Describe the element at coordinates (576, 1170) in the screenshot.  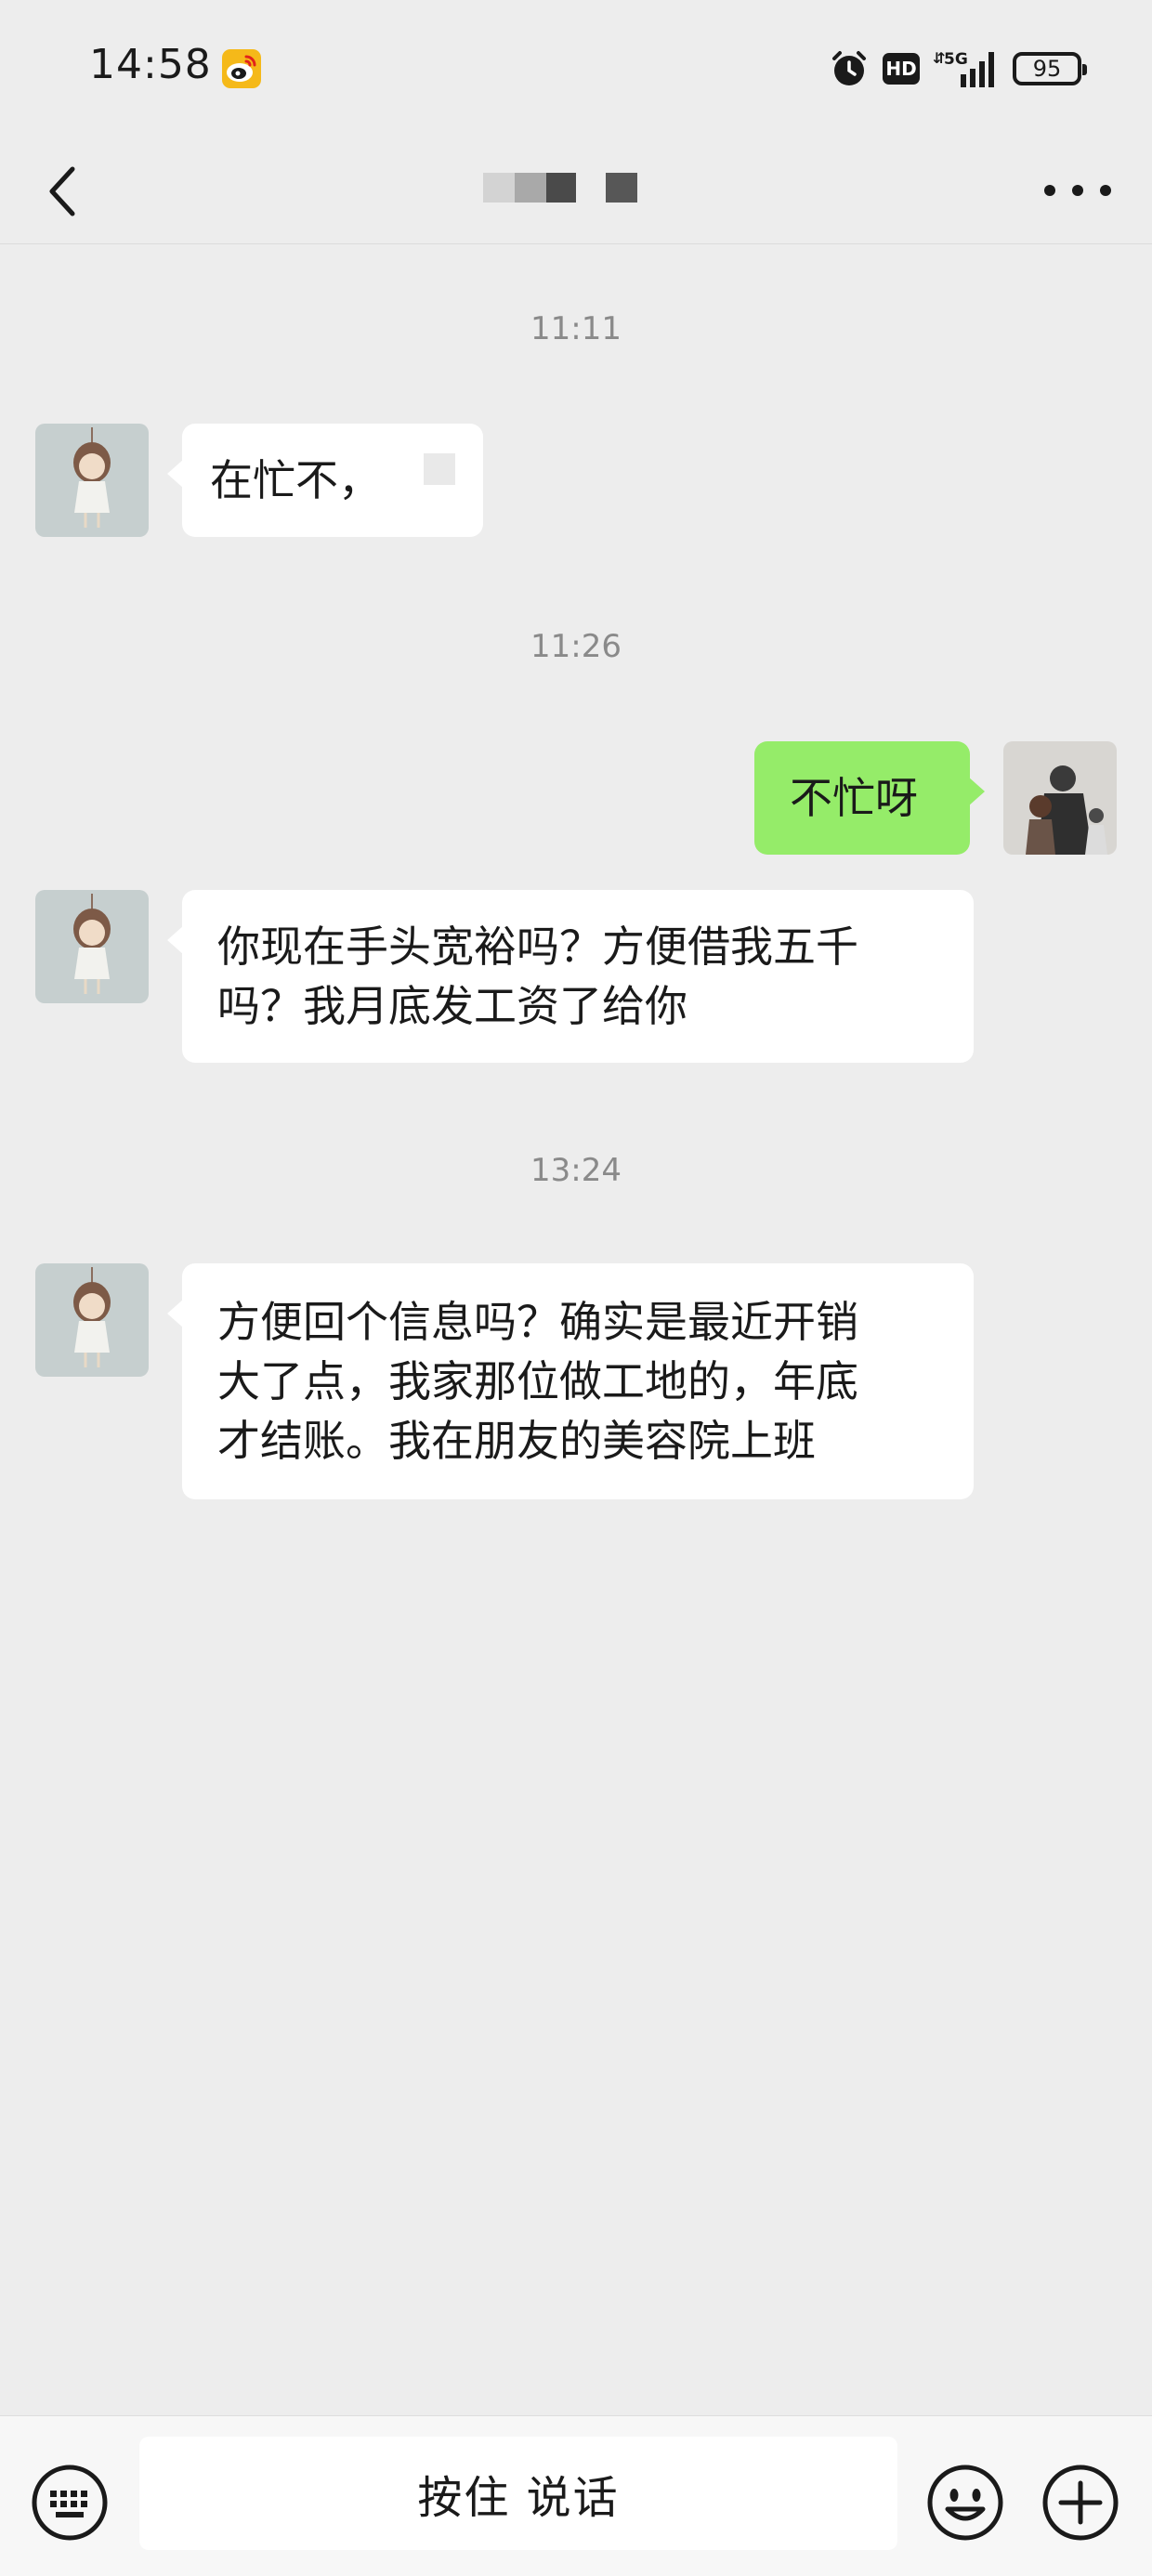
I see `timestamp: 13:24` at that location.